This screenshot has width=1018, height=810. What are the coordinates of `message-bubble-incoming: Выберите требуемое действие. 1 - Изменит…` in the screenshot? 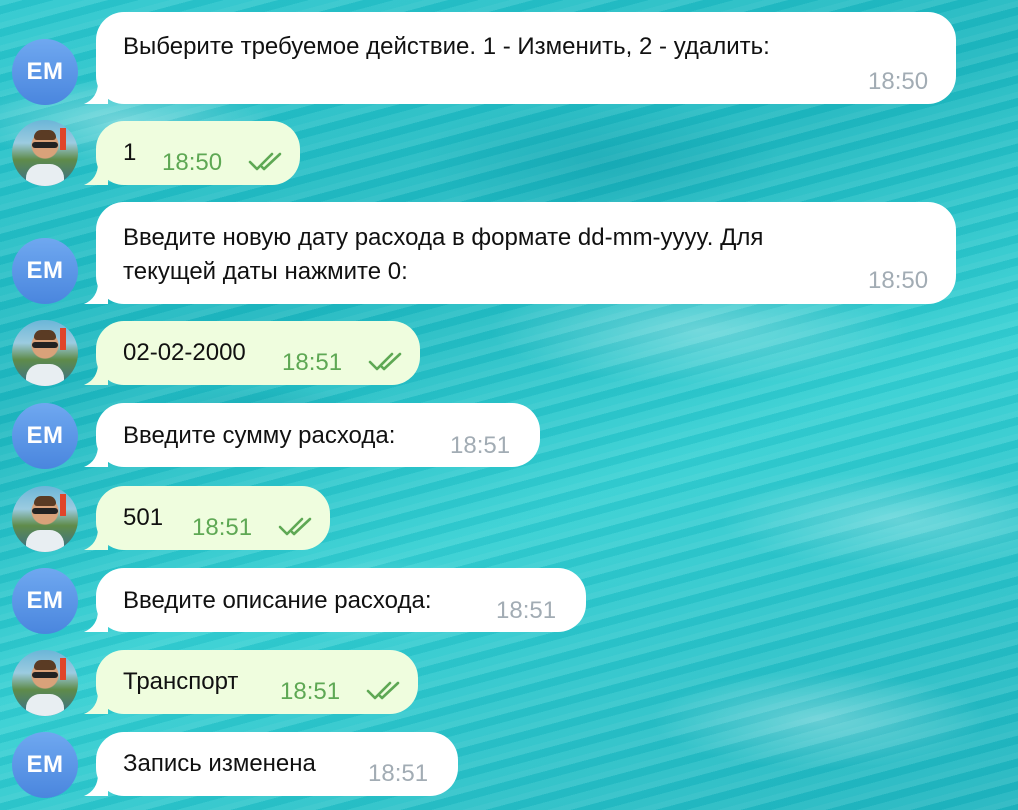 It's located at (520, 58).